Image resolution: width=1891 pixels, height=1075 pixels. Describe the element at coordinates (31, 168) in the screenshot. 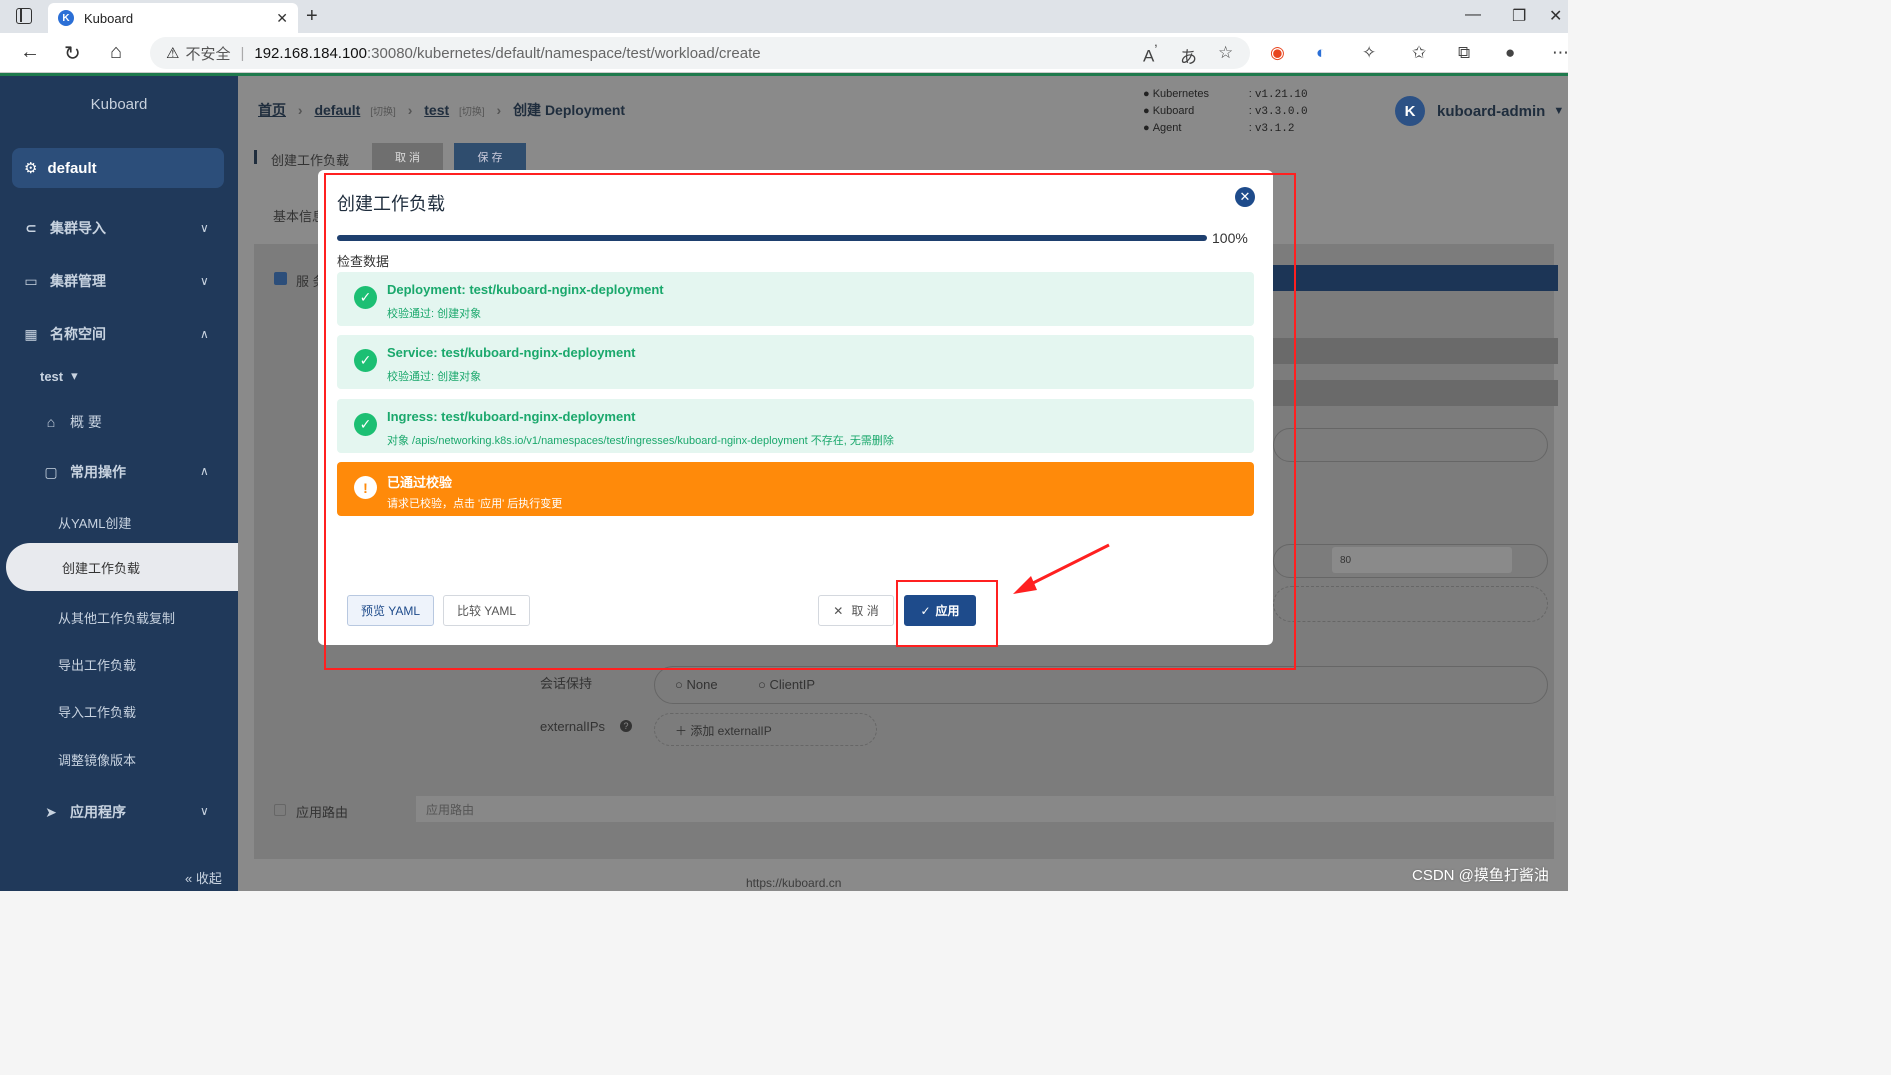

I see `gear-icon: ⚙` at that location.